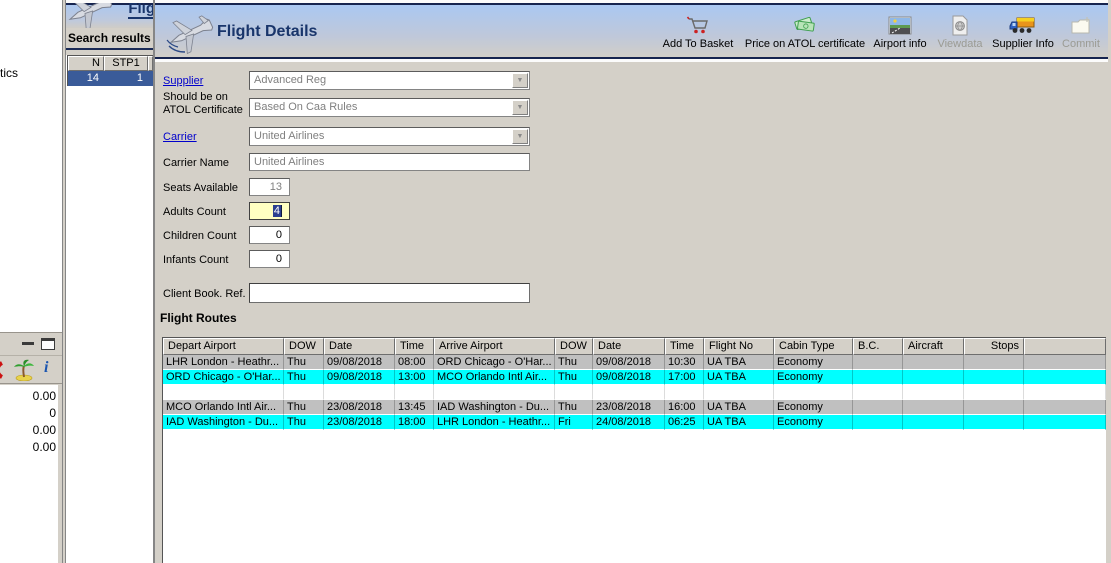 This screenshot has width=1111, height=563. I want to click on route-cell: 08:00, so click(414, 362).